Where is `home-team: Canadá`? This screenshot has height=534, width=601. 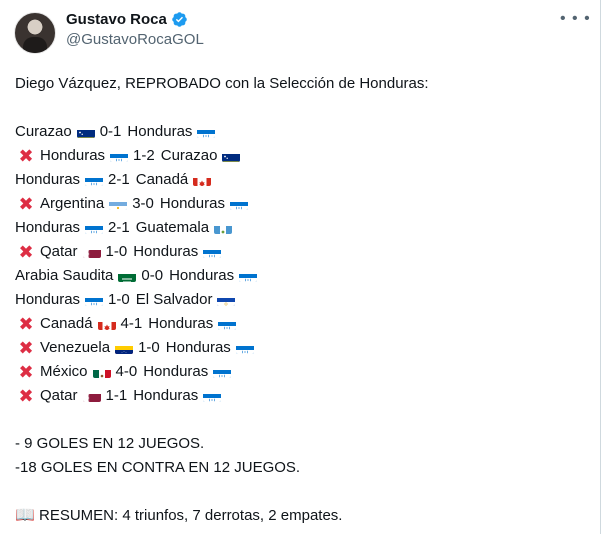
home-team: Canadá is located at coordinates (66, 323).